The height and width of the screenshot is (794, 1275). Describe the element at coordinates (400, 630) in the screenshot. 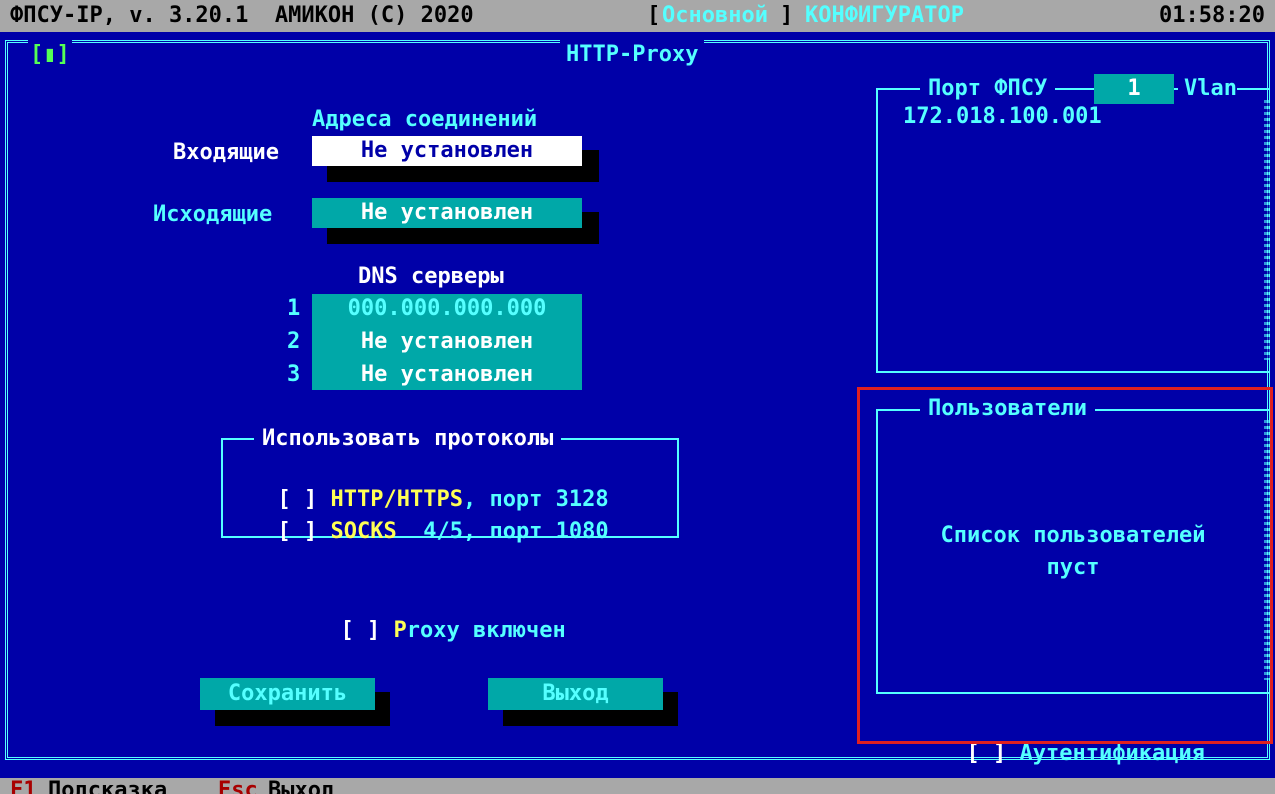

I see `proxy-hotkey-letter: P` at that location.